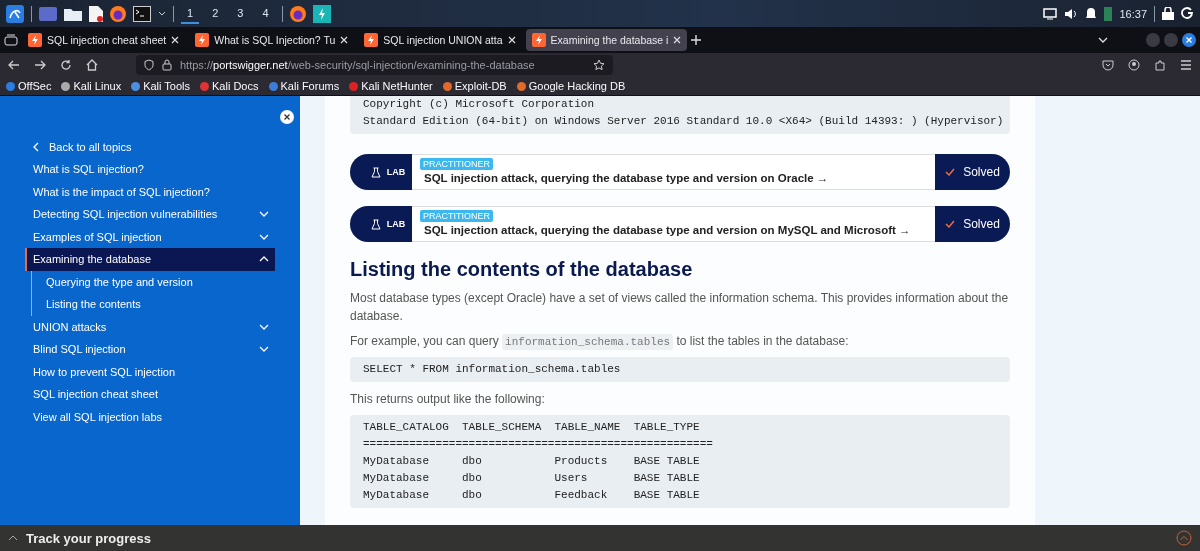 This screenshot has width=1200, height=551. What do you see at coordinates (240, 13) in the screenshot?
I see `workspace-button: 3` at bounding box center [240, 13].